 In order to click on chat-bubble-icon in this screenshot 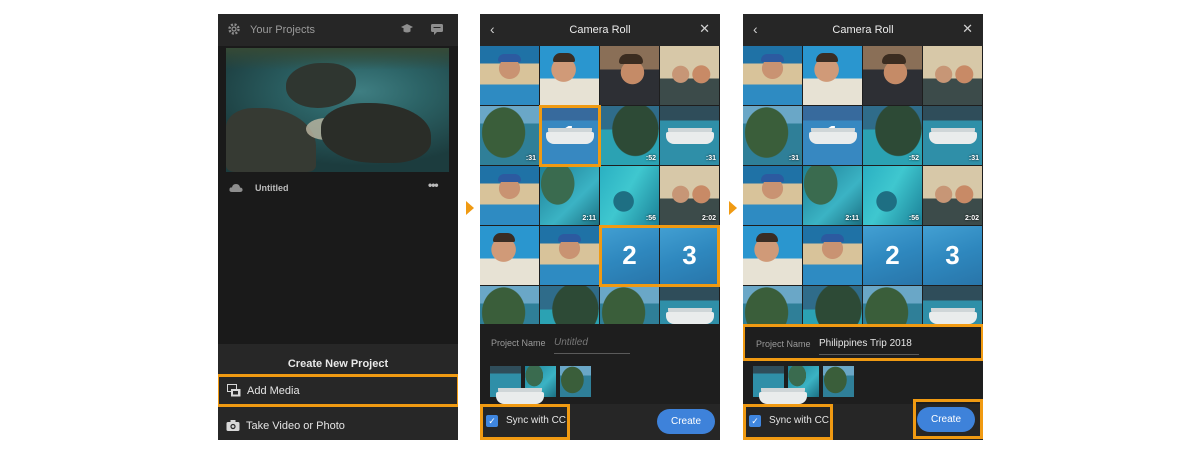, I will do `click(437, 29)`.